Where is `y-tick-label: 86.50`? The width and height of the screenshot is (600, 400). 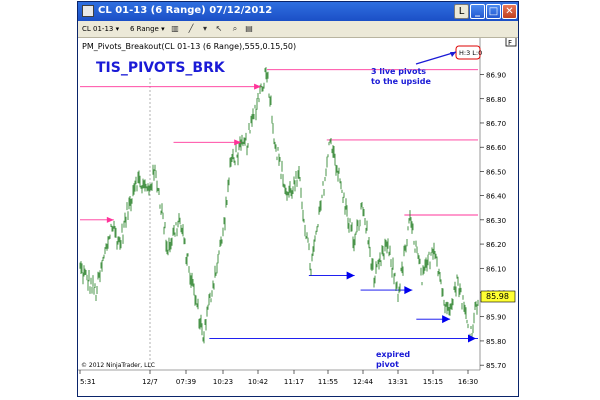 y-tick-label: 86.50 is located at coordinates (496, 172).